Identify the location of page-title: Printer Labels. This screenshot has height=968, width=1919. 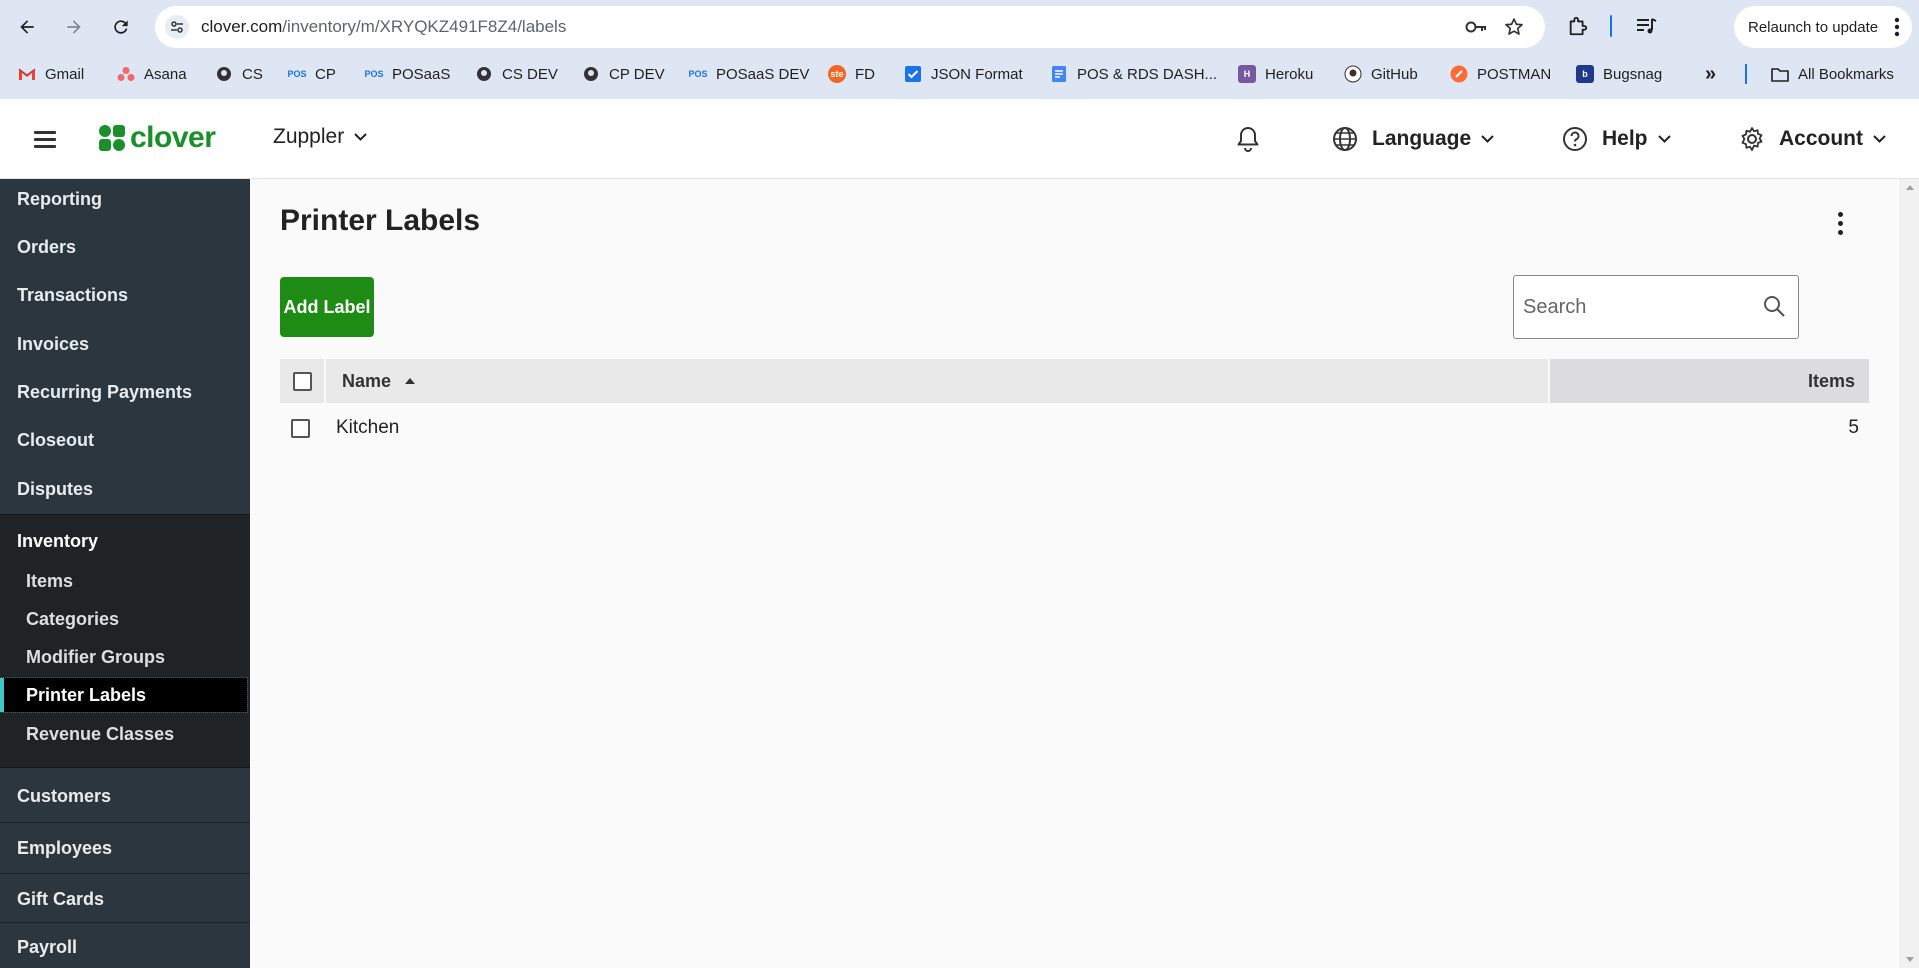
(380, 220).